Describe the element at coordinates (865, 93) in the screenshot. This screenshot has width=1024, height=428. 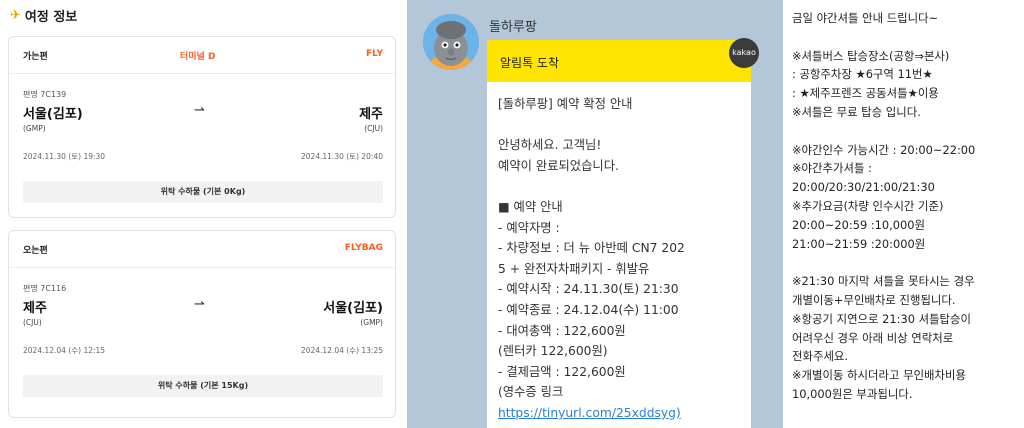
I see `message-line: : ★제주프렌즈 공동셔틀★이용` at that location.